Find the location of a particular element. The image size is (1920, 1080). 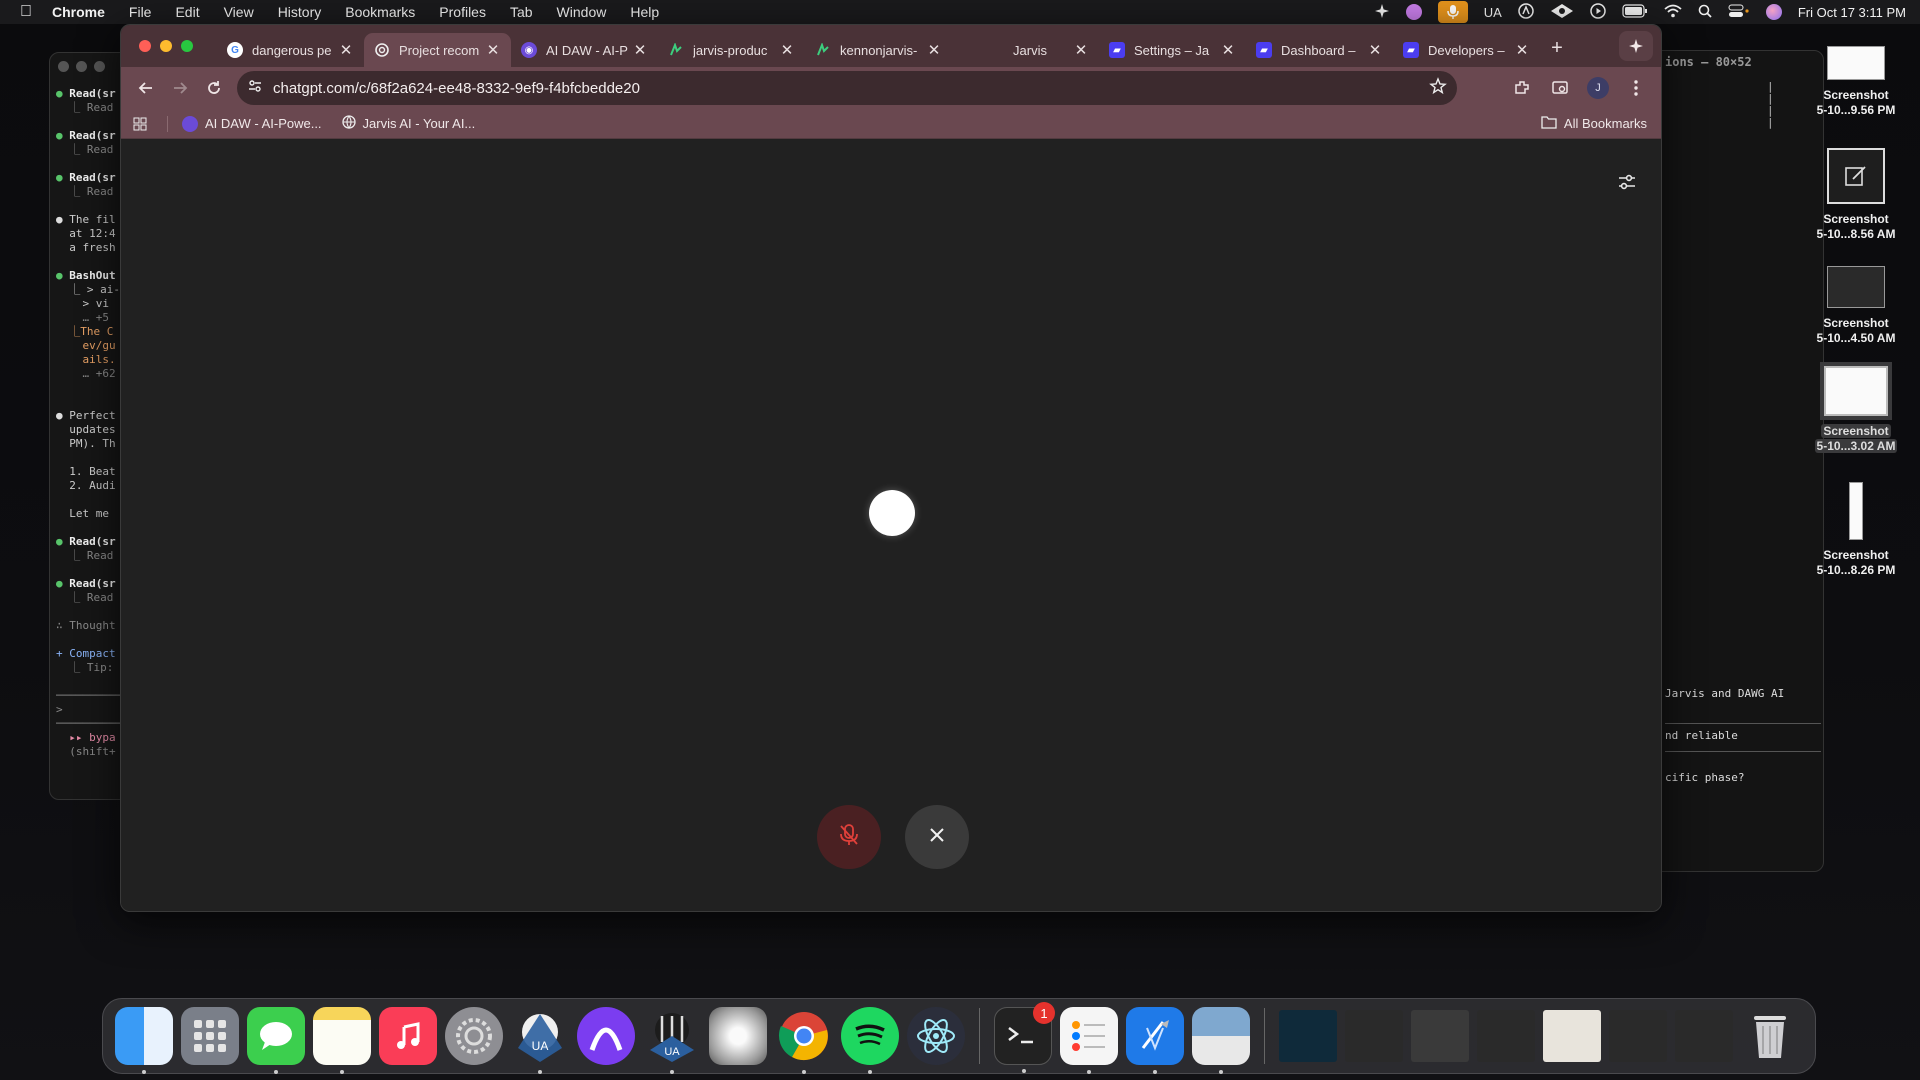

trash-icon is located at coordinates (1770, 1036).